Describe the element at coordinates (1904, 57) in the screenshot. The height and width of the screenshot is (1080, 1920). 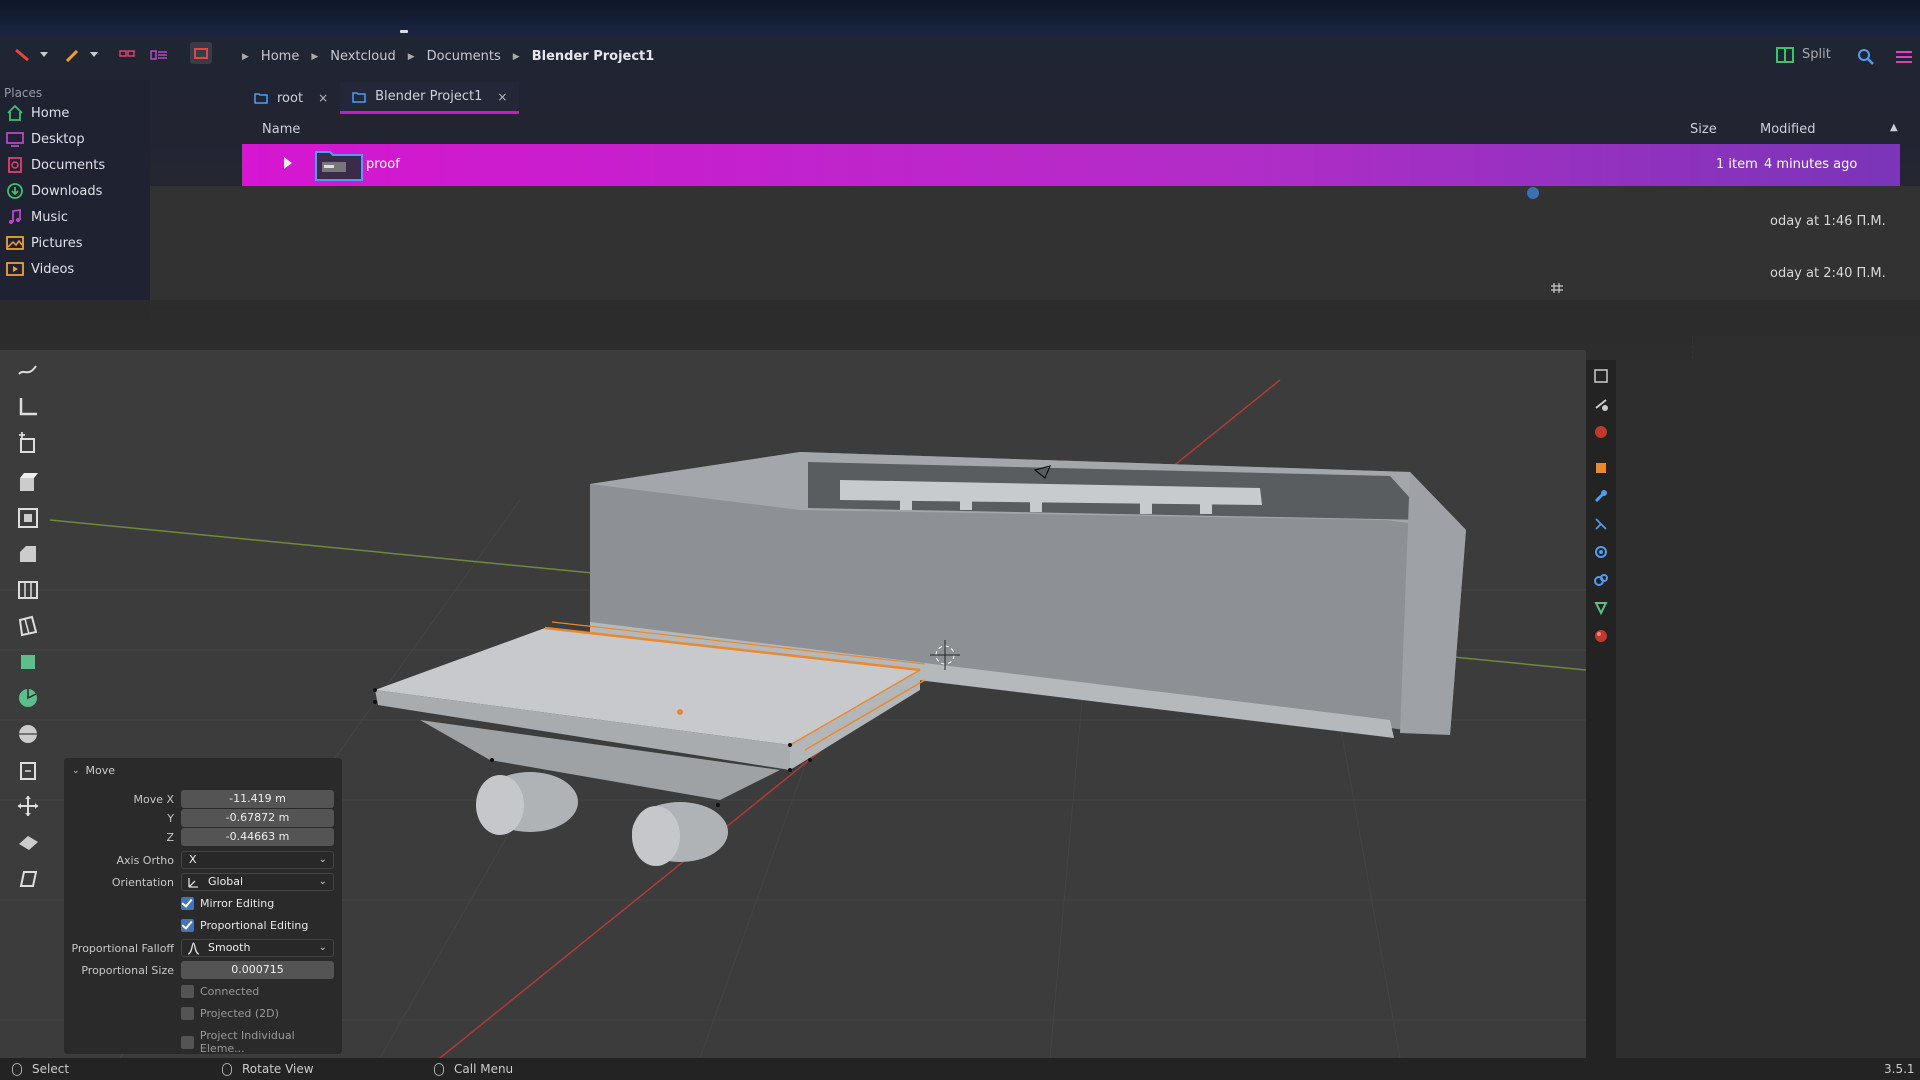
I see `menu-icon` at that location.